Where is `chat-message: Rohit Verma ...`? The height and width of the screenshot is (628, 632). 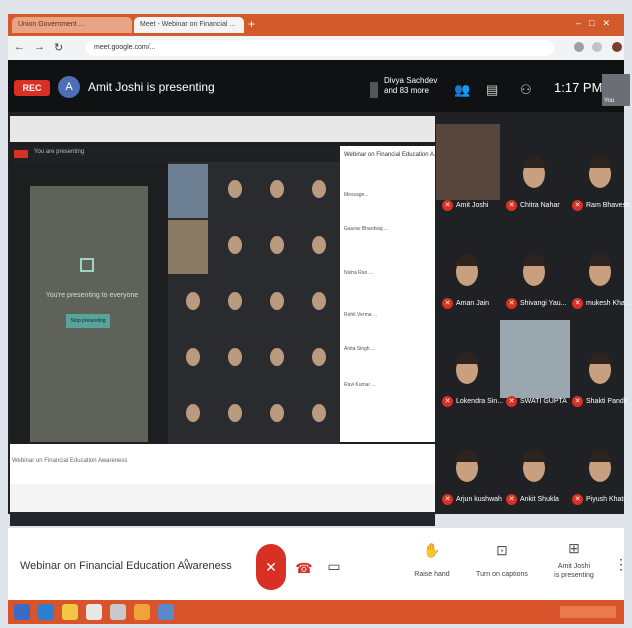 chat-message: Rohit Verma ... is located at coordinates (361, 315).